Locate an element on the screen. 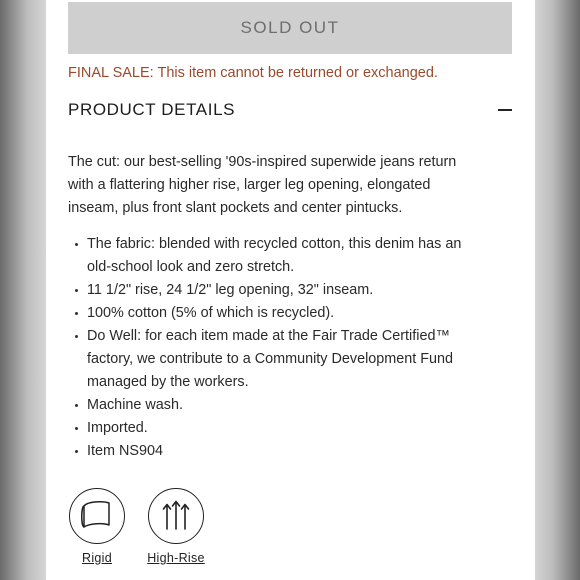 This screenshot has width=580, height=580. list-item-line: Imported. is located at coordinates (117, 428).